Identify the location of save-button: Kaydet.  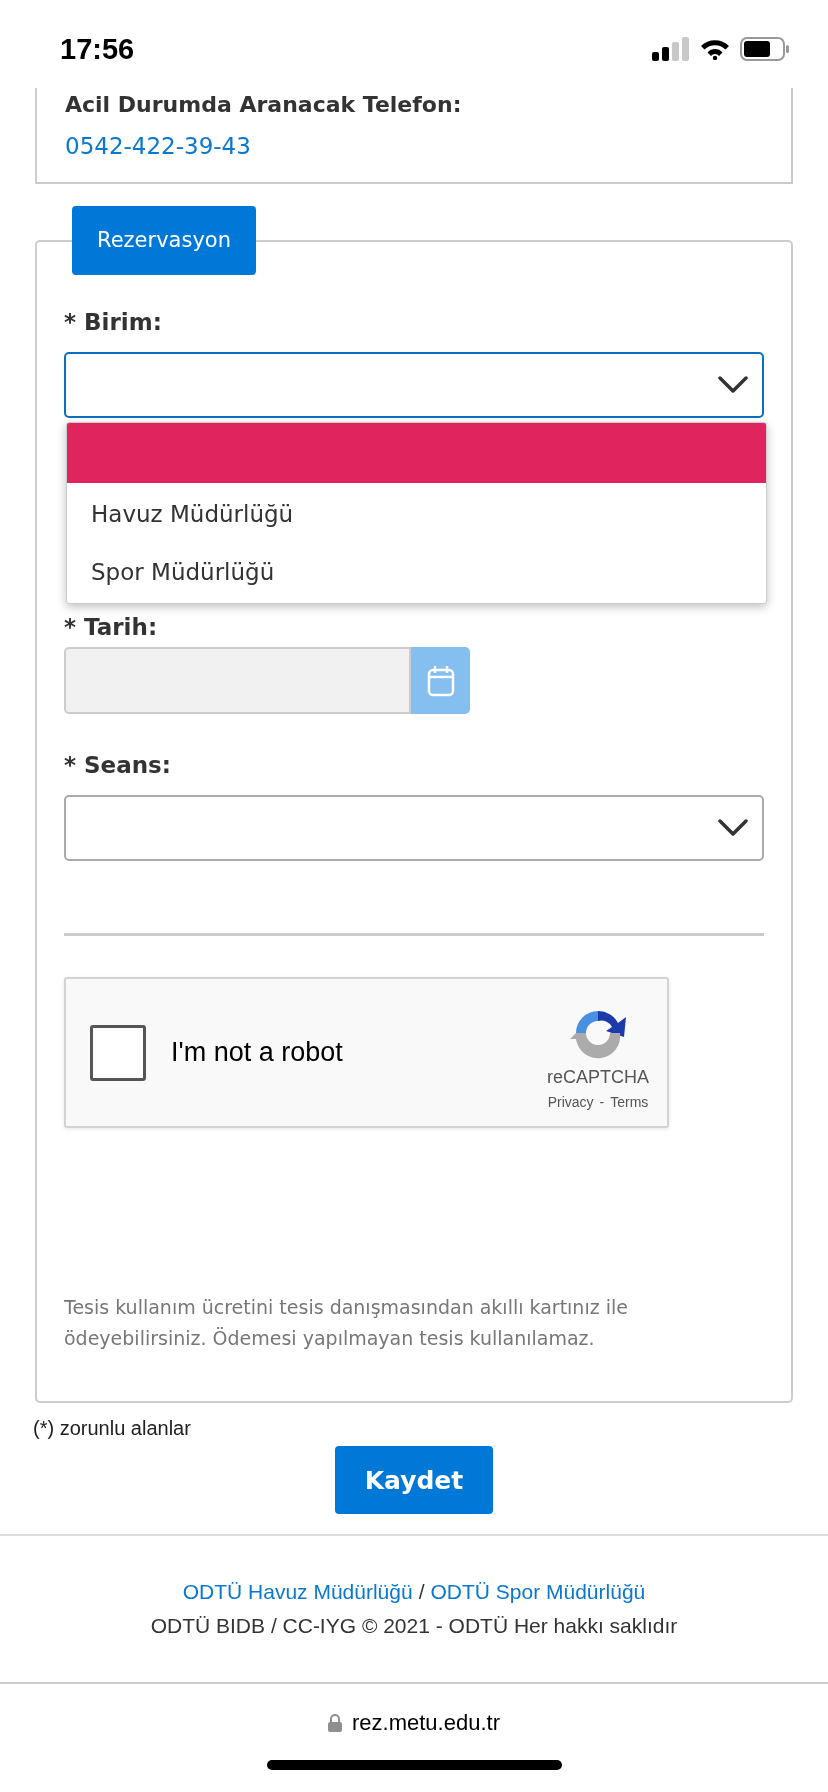
(414, 1480).